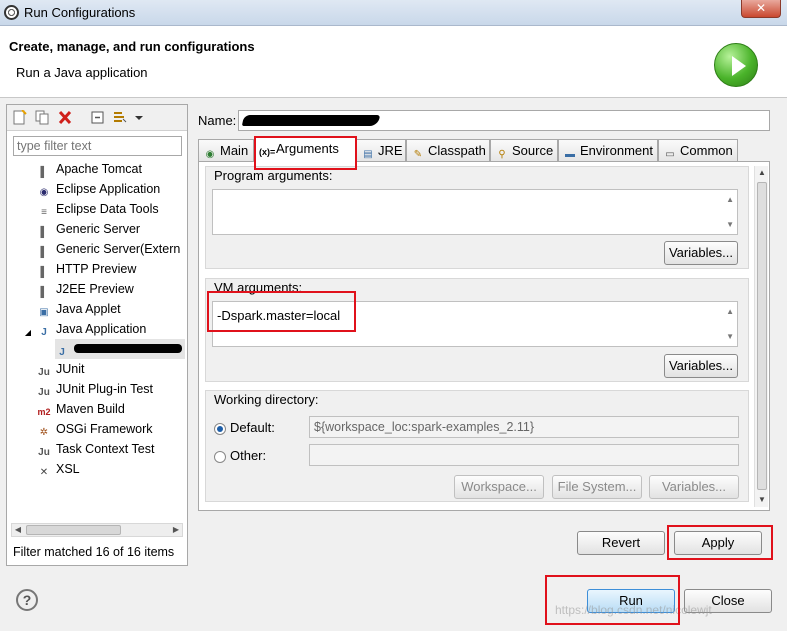  Describe the element at coordinates (105, 449) in the screenshot. I see `tree-item-label: Task Context Test` at that location.